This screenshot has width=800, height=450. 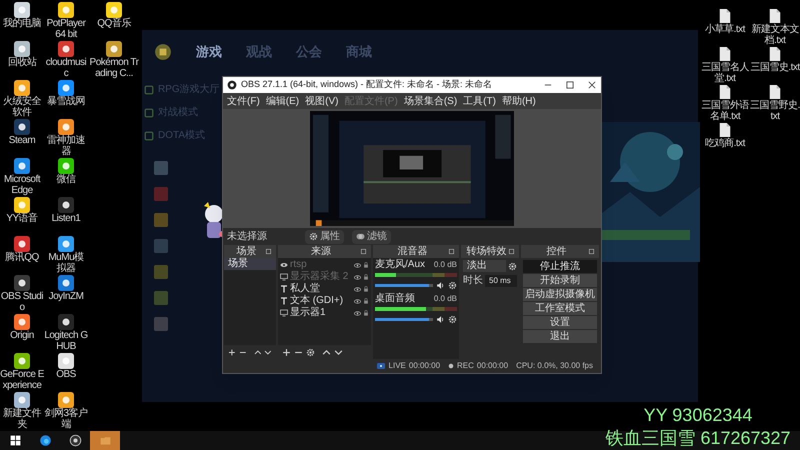 What do you see at coordinates (725, 143) in the screenshot?
I see `icon-label: 吃鸡商.txt` at bounding box center [725, 143].